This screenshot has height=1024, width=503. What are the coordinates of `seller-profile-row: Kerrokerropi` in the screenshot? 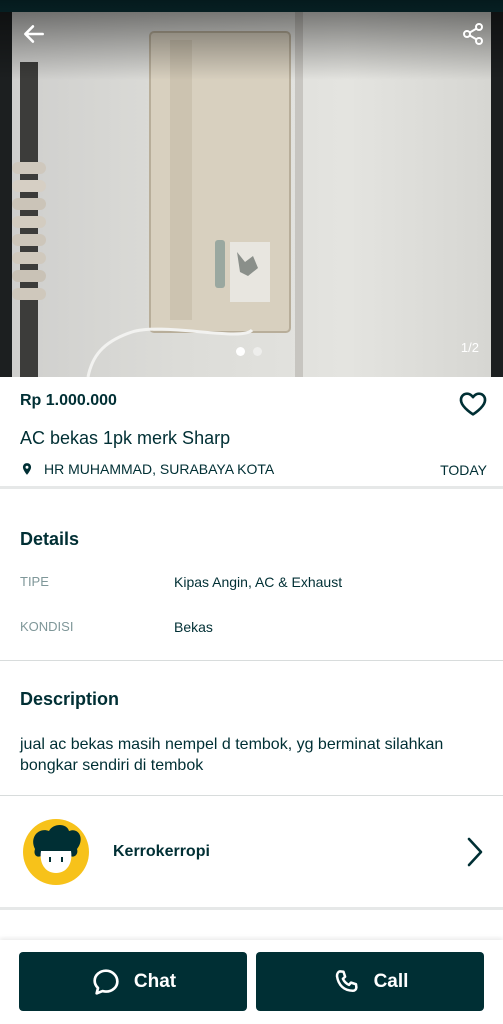 It's located at (251, 853).